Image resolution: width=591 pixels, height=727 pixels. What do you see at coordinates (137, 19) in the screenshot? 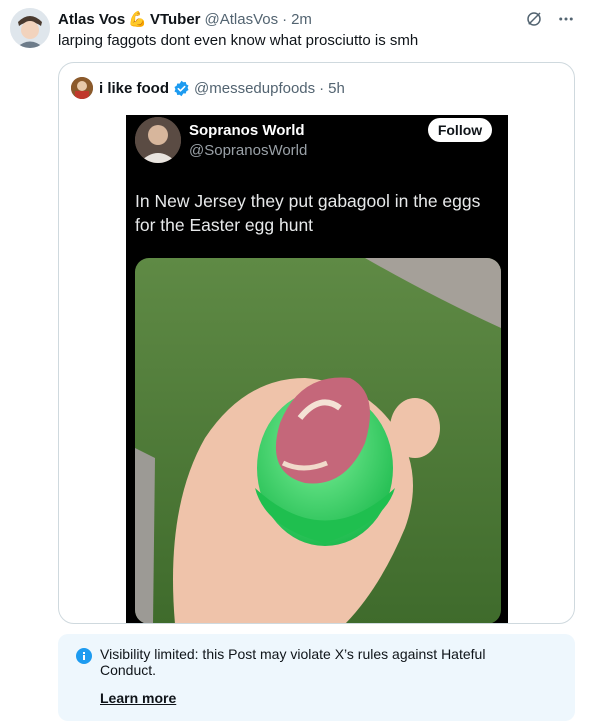
I see `flexed-bicep-emoji: 💪` at bounding box center [137, 19].